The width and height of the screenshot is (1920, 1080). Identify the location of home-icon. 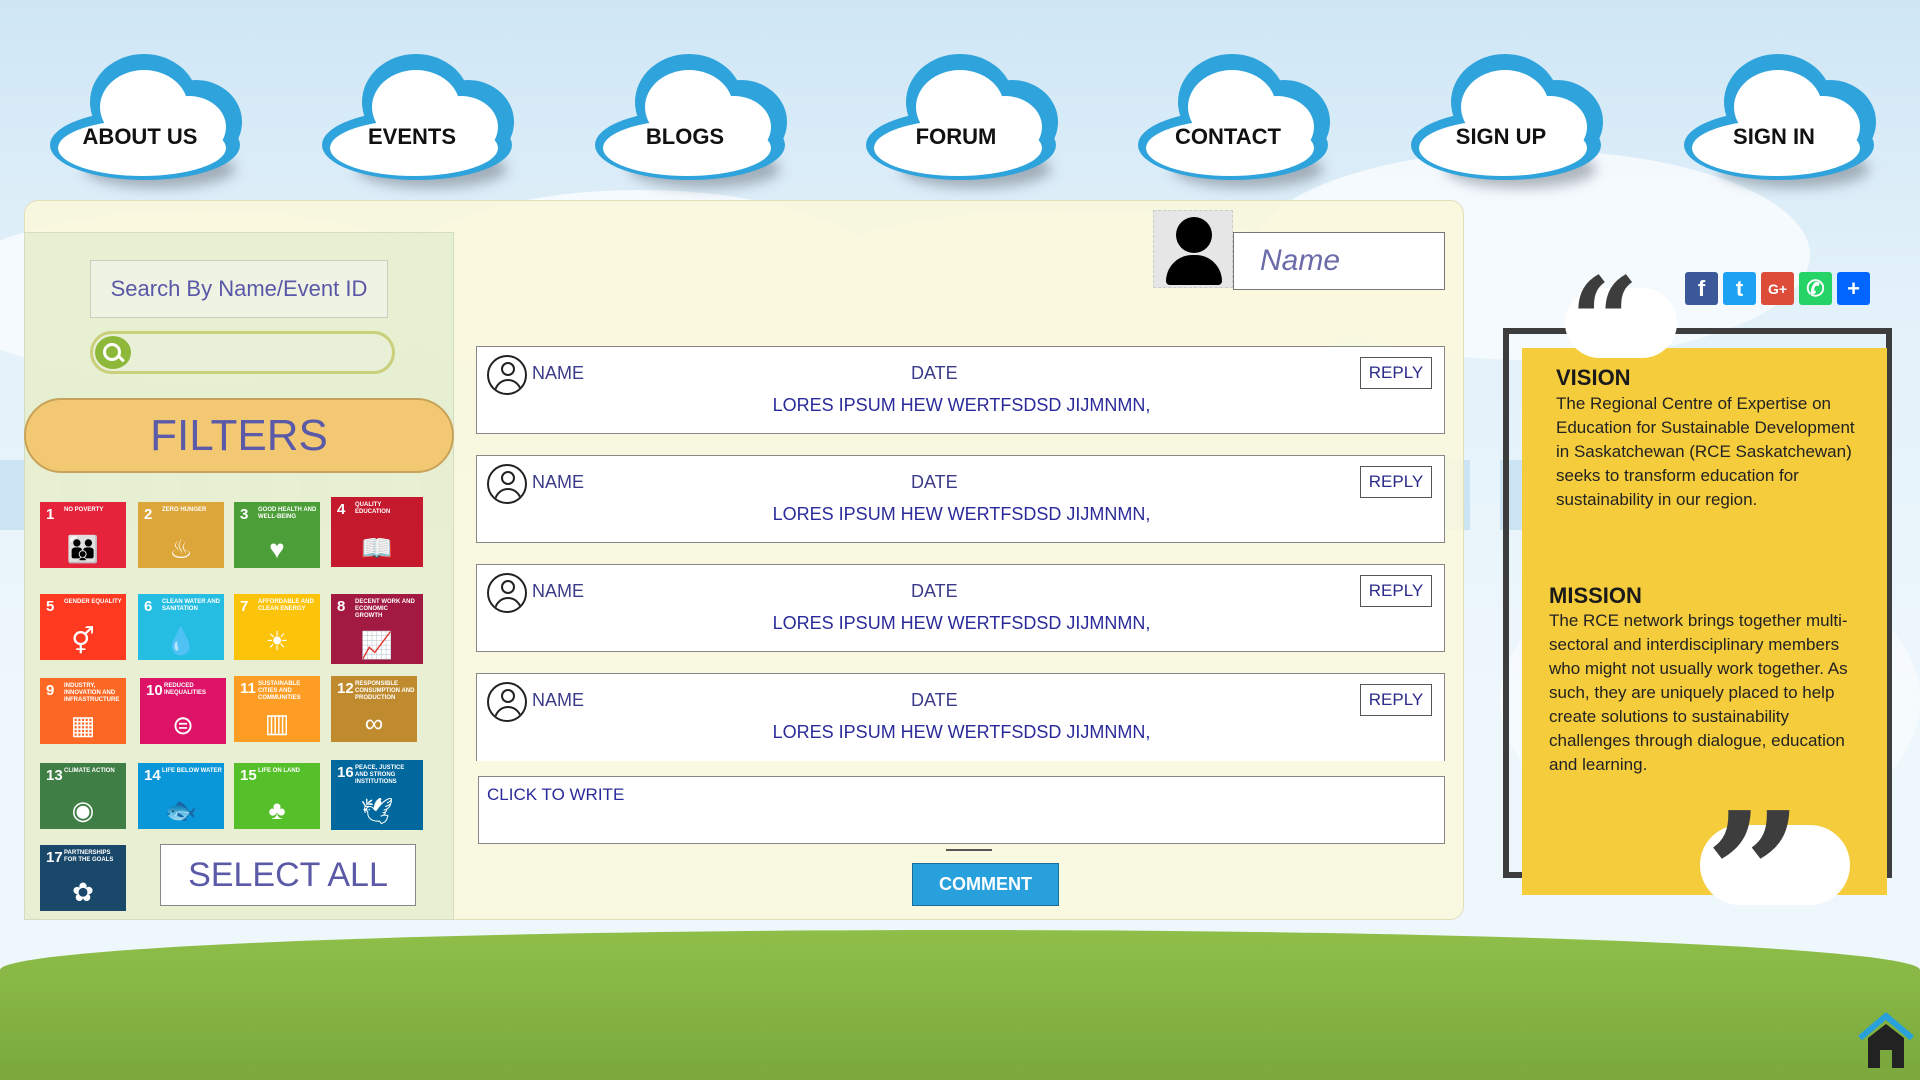
(1886, 1040).